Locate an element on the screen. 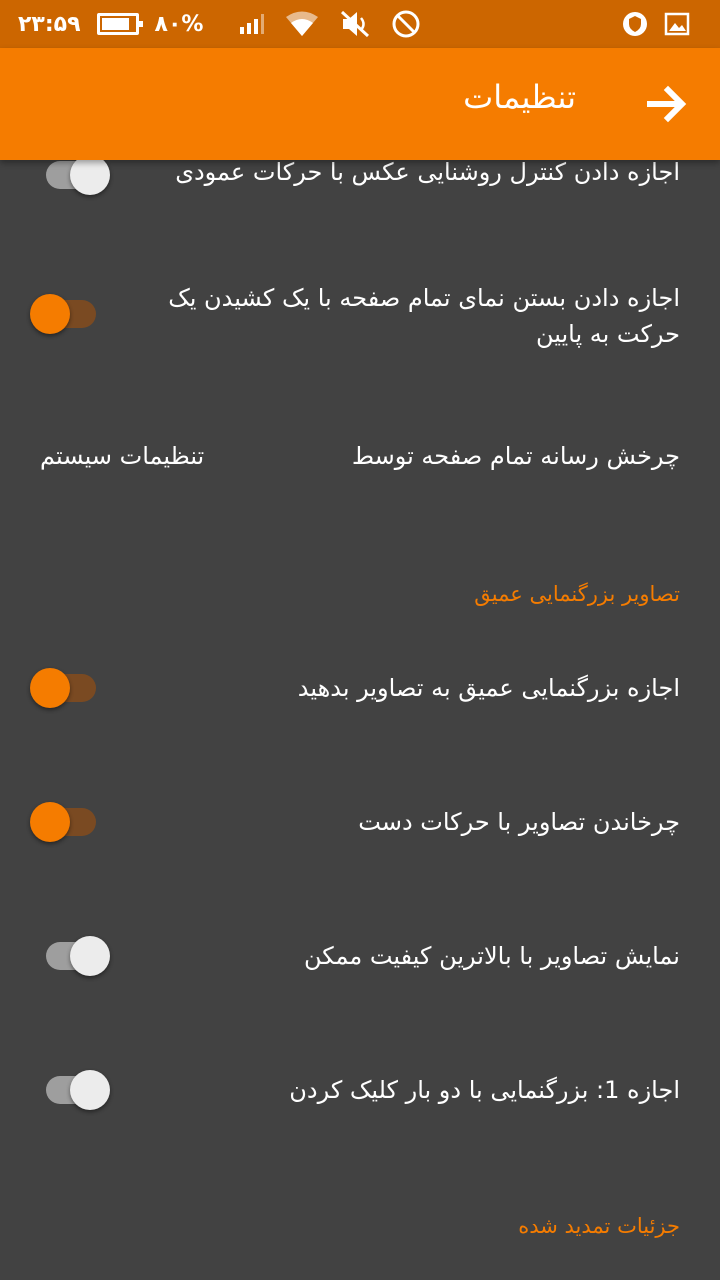  setting-label: اجازه 1: بزرگنمایی با دو بار کلیک کردن is located at coordinates (484, 1090).